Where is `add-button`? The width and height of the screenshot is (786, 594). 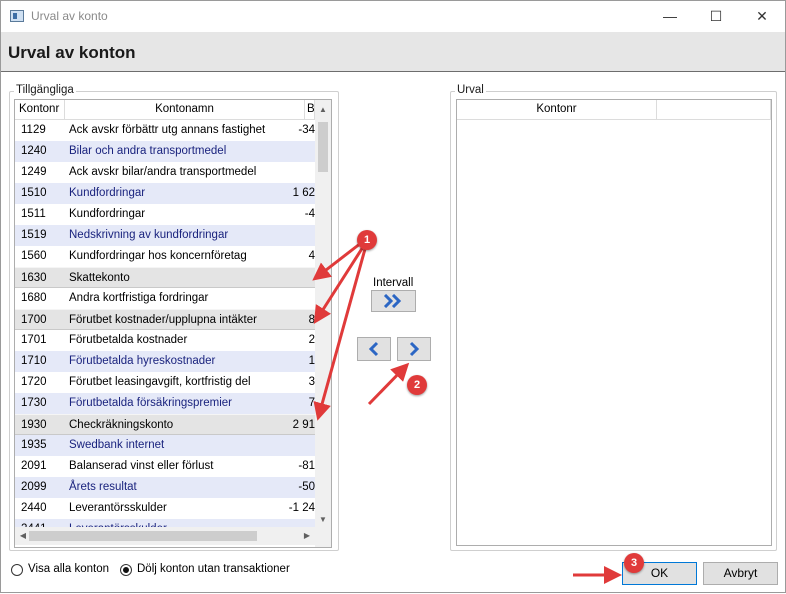 add-button is located at coordinates (414, 349).